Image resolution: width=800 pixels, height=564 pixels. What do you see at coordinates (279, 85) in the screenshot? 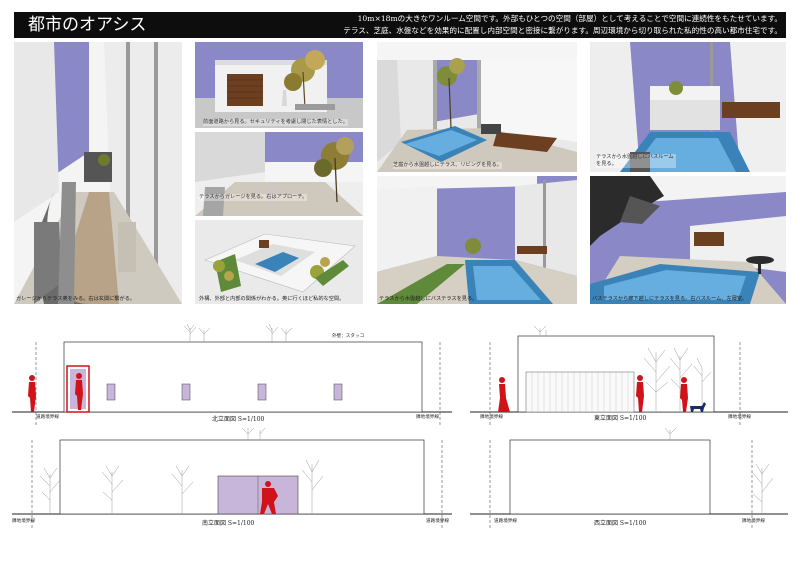
I see `render-approach: 前面道路から見る。セキュリティを考慮し閉じた表情とした。` at bounding box center [279, 85].